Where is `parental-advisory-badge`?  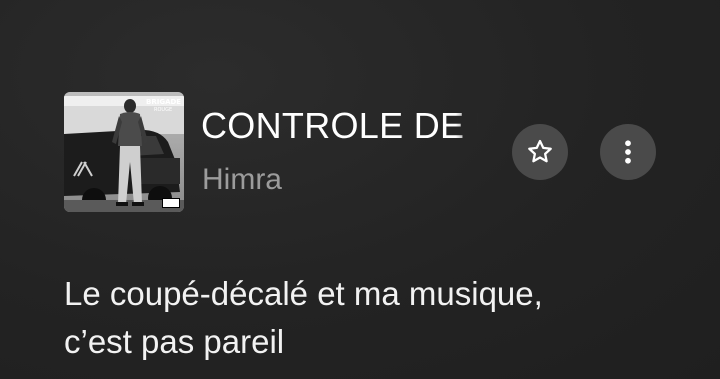
parental-advisory-badge is located at coordinates (171, 203).